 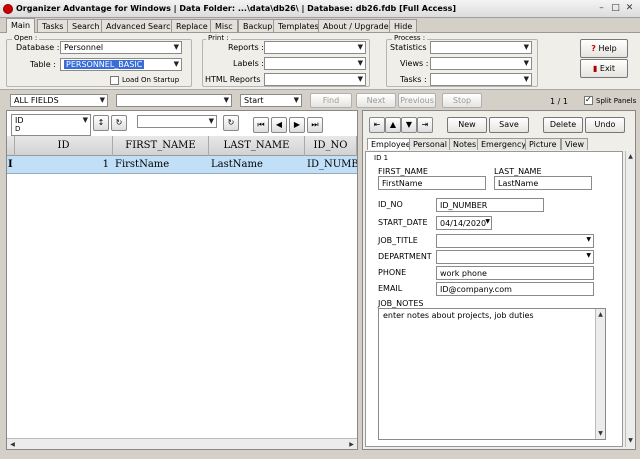 I want to click on exit-icon: ▮, so click(x=595, y=68).